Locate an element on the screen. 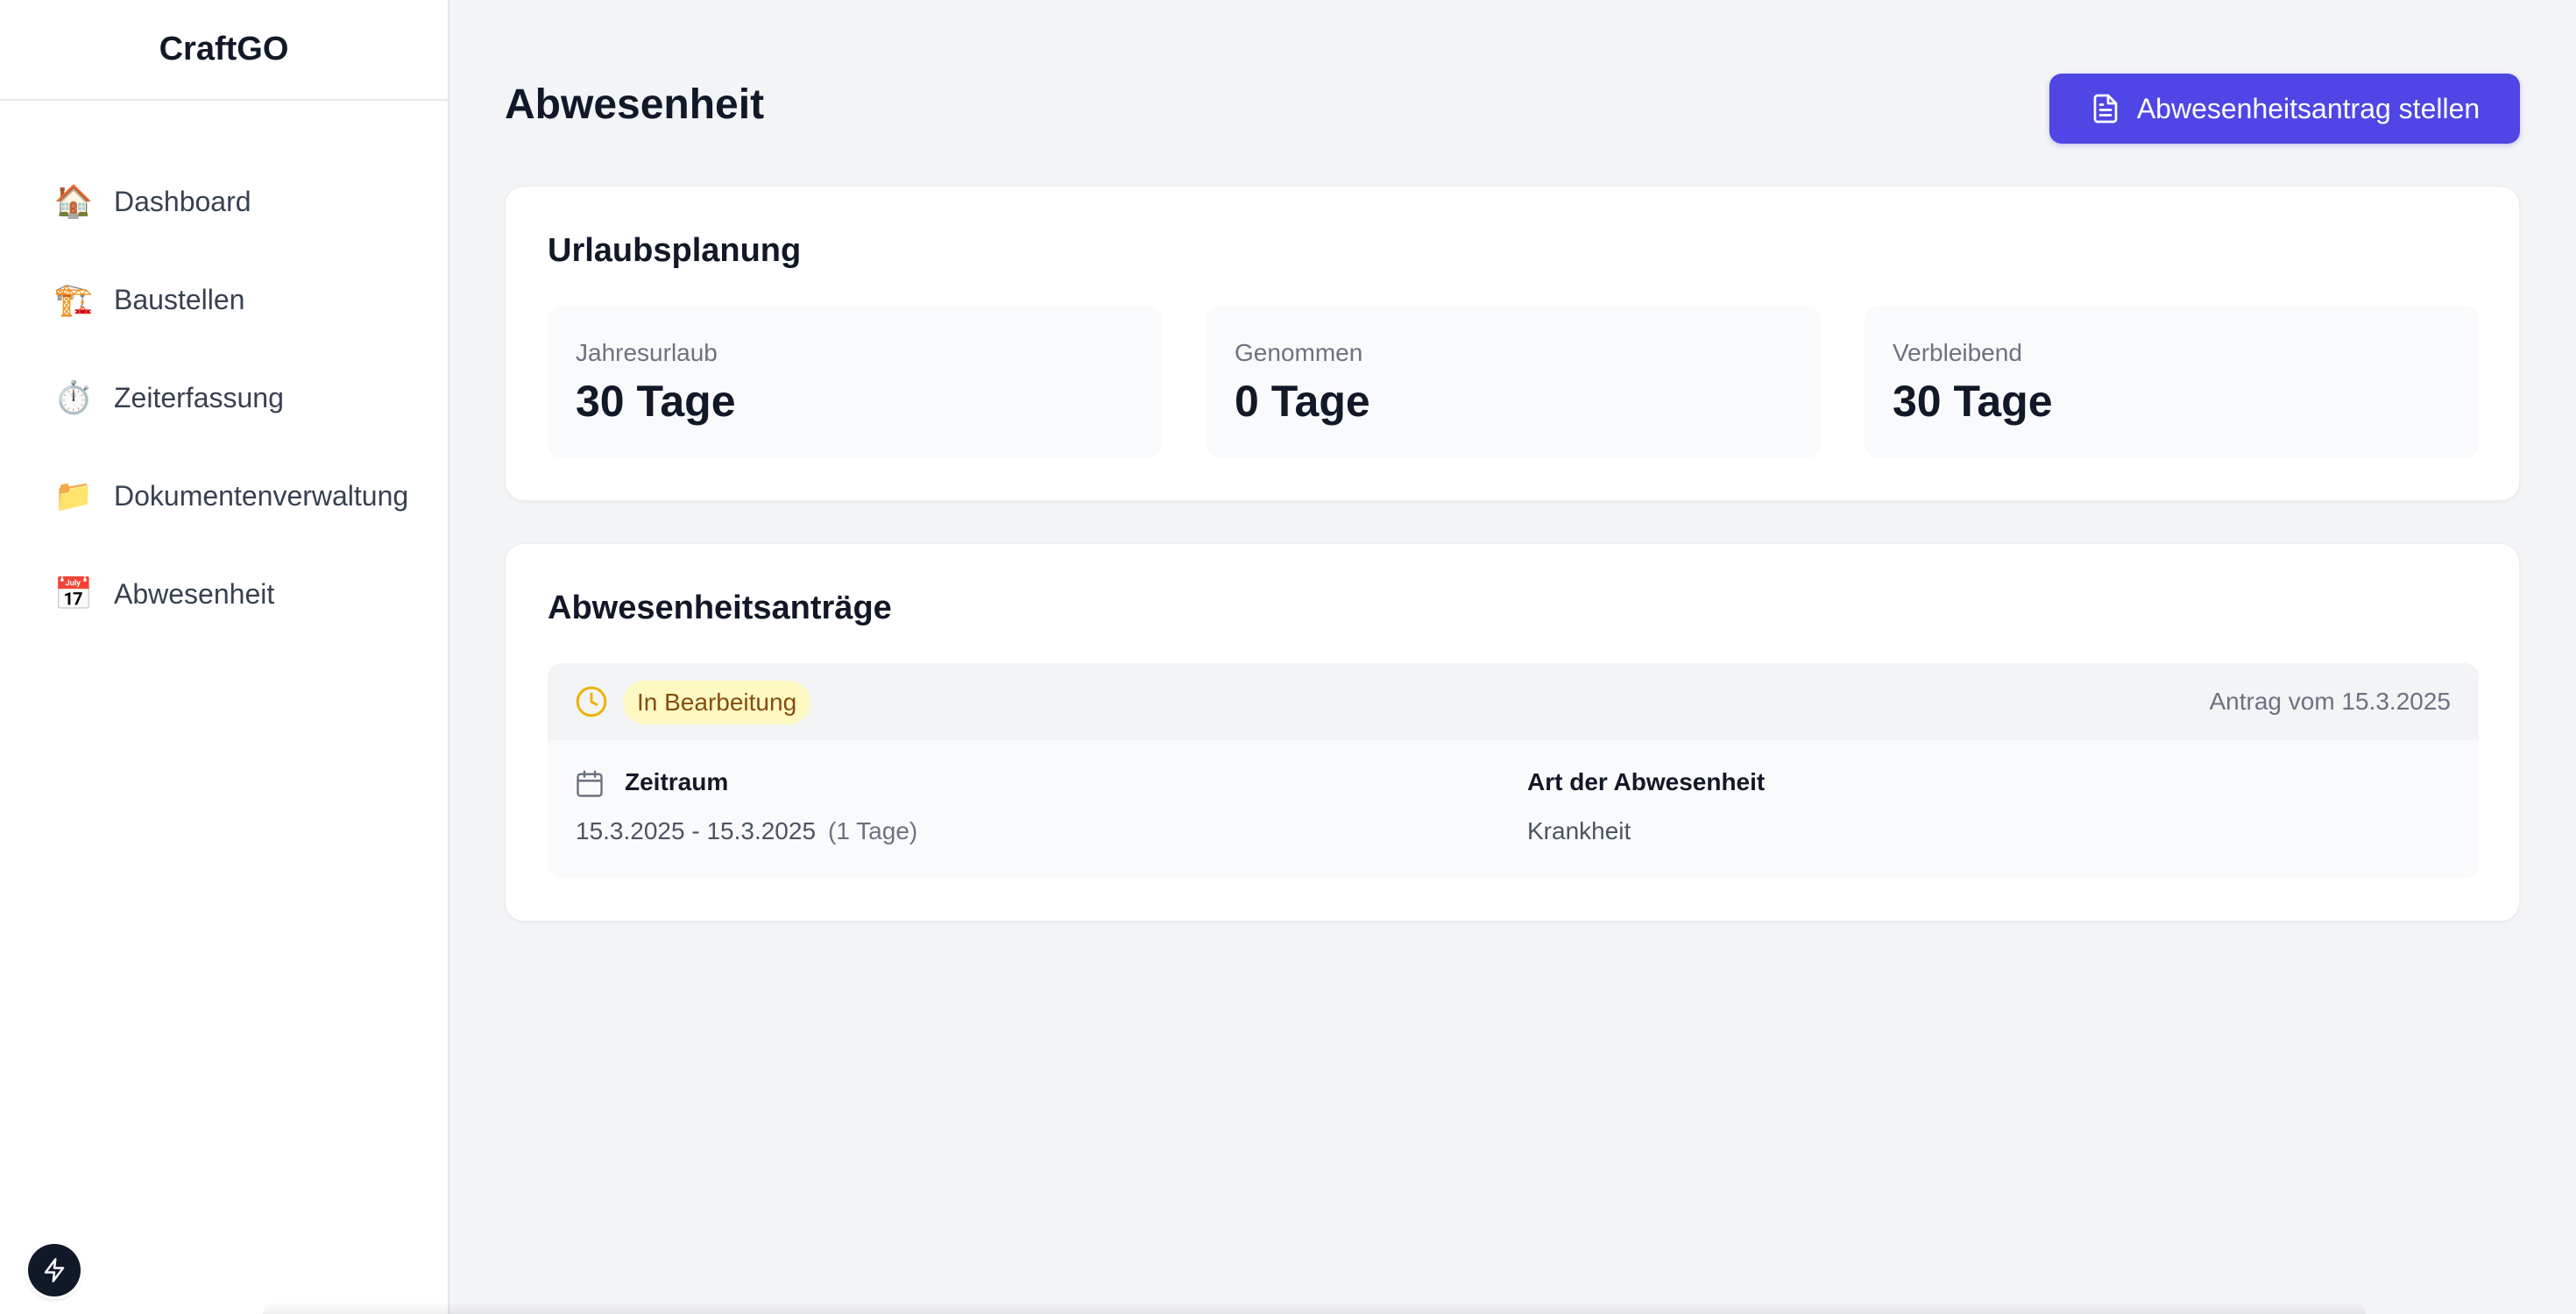 This screenshot has width=2576, height=1314. calendar-icon: 📅 is located at coordinates (73, 593).